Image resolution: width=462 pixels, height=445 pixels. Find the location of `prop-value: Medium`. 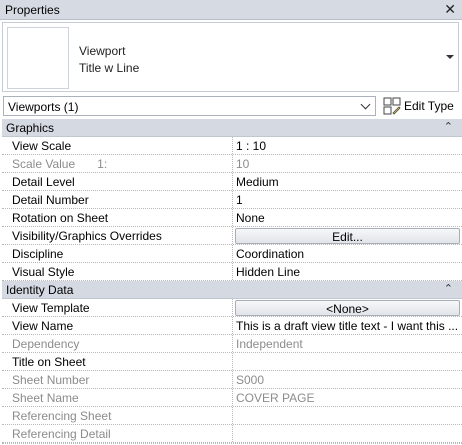

prop-value: Medium is located at coordinates (347, 181).